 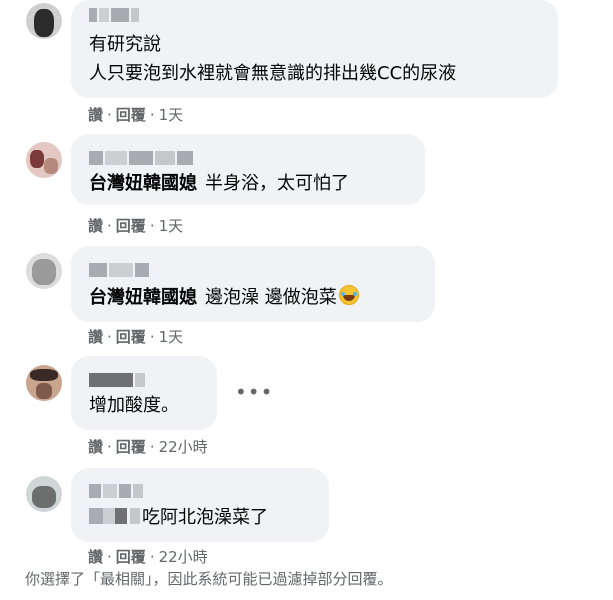 What do you see at coordinates (144, 393) in the screenshot?
I see `comment-bubble: 增加酸度。` at bounding box center [144, 393].